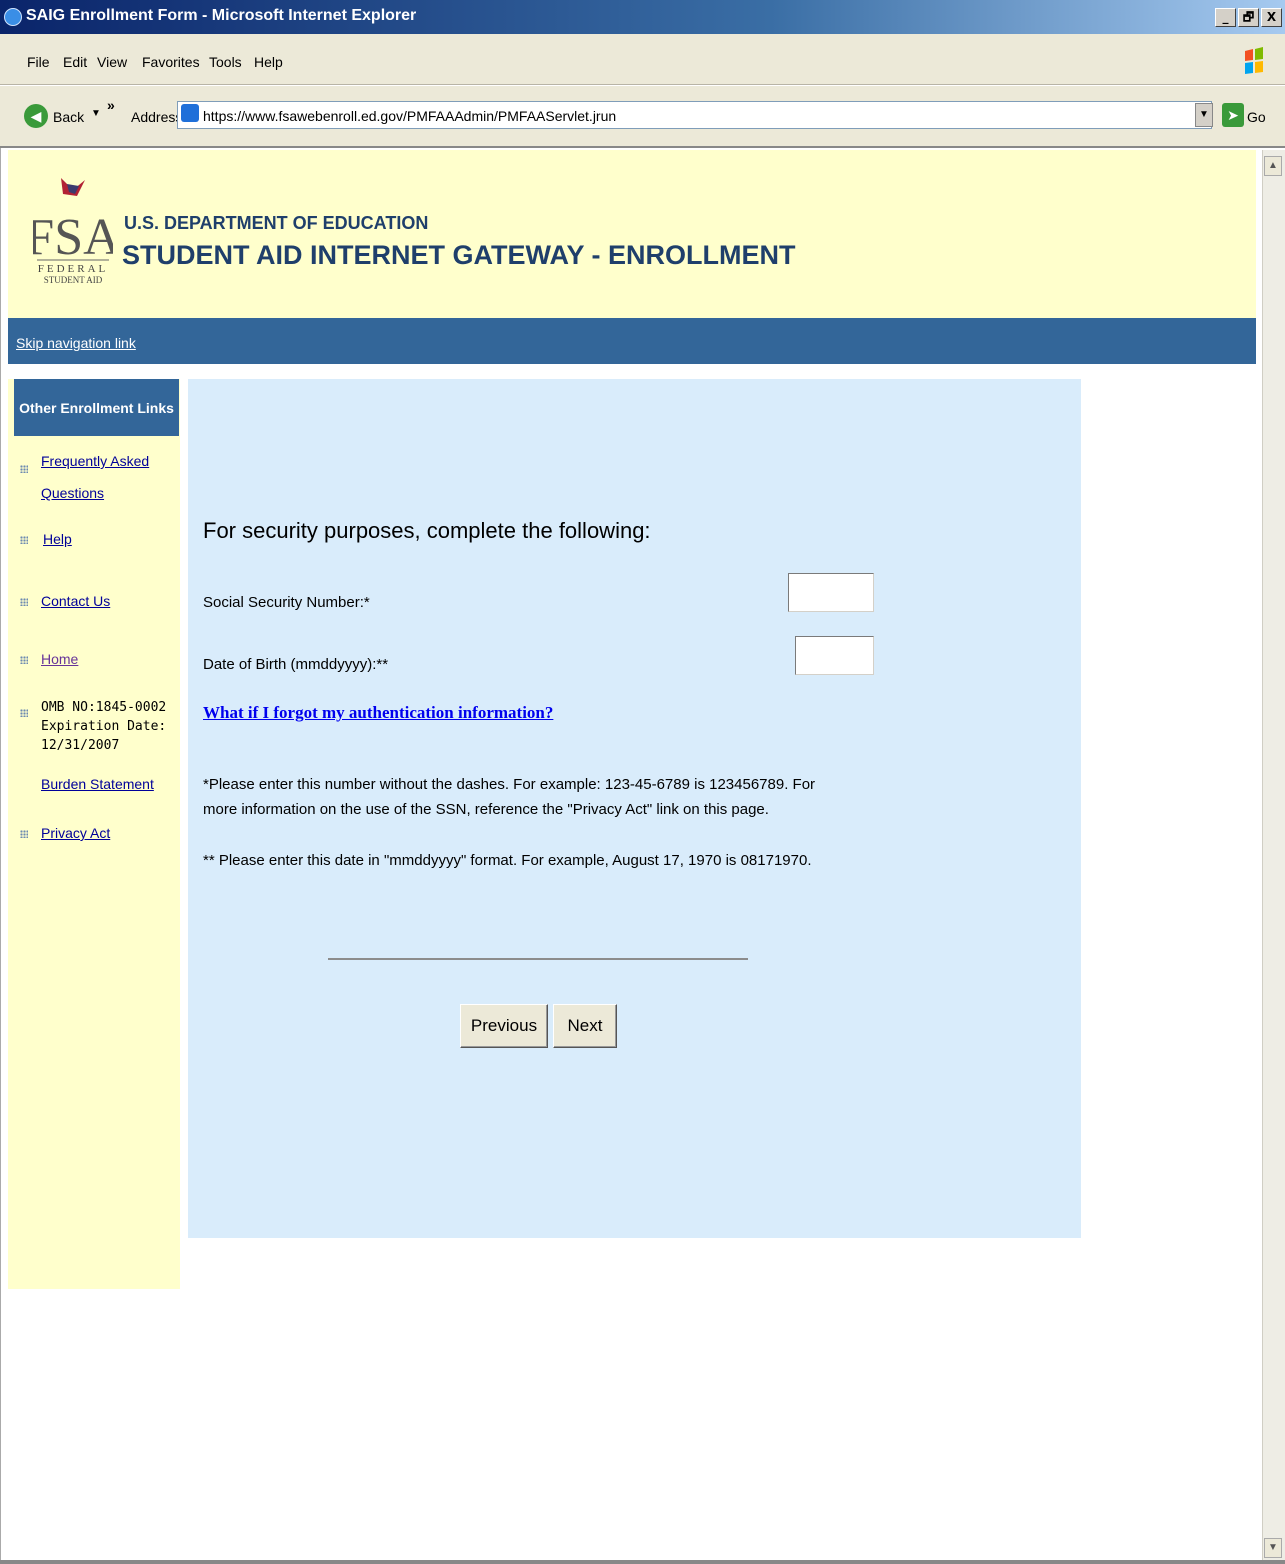 This screenshot has width=1285, height=1564. Describe the element at coordinates (76, 343) in the screenshot. I see `skip-navigation-link: Skip navigation link` at that location.